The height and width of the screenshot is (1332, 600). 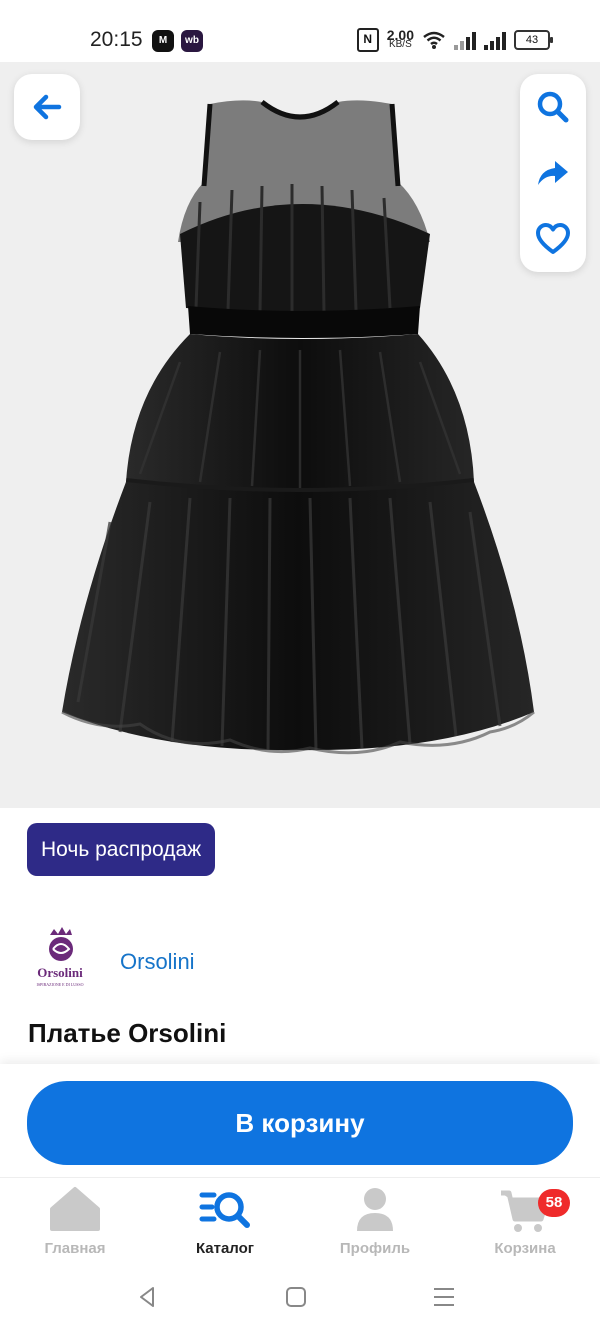 What do you see at coordinates (533, 40) in the screenshot?
I see `battery-icon: 43` at bounding box center [533, 40].